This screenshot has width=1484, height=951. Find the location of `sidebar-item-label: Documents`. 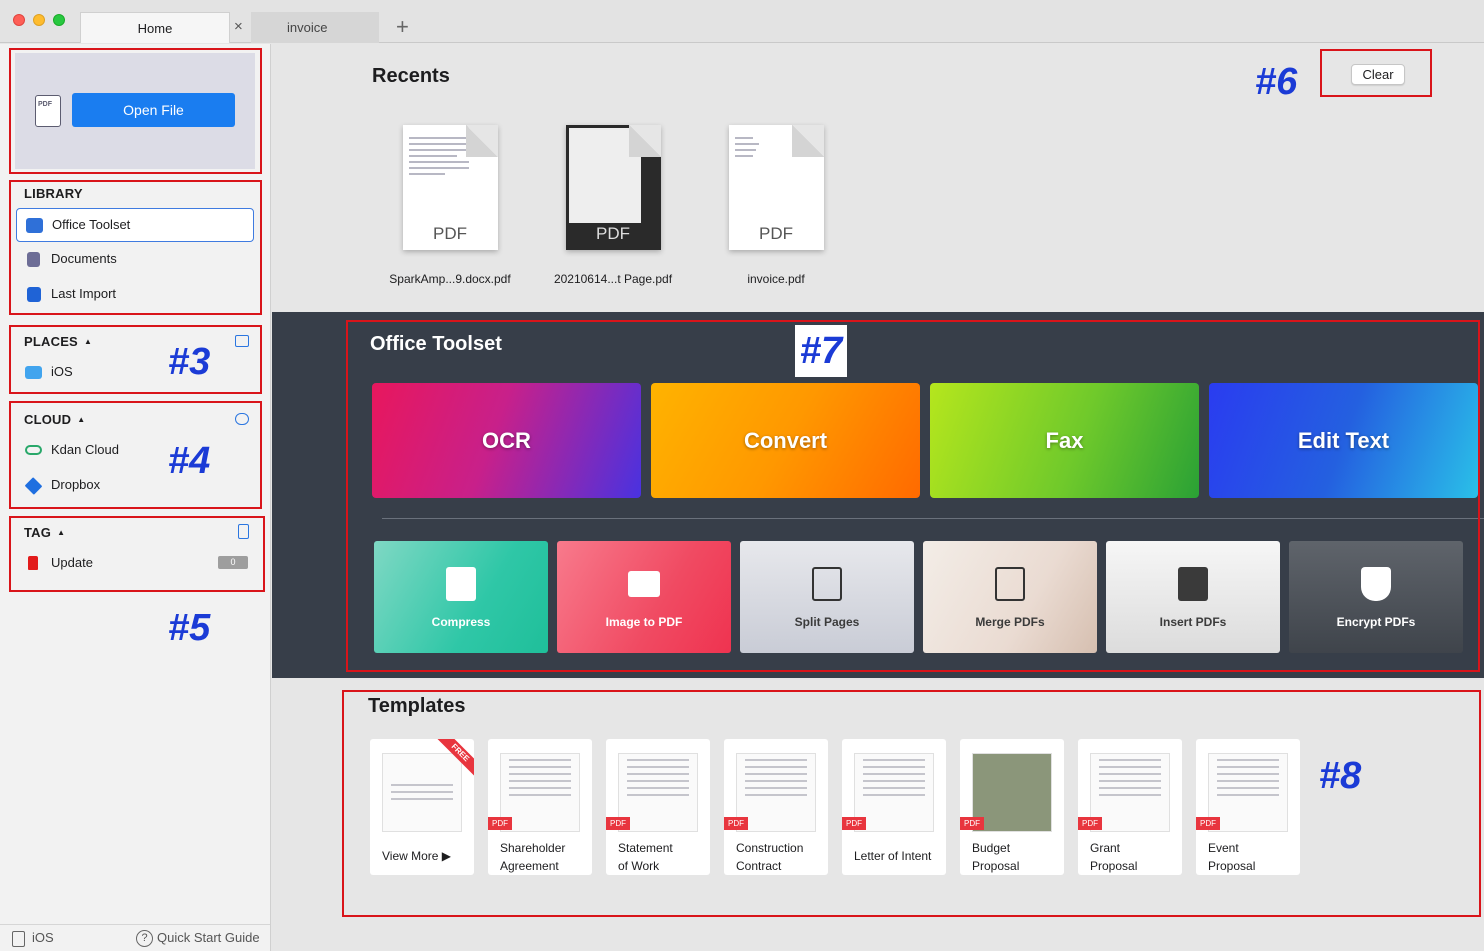

sidebar-item-label: Documents is located at coordinates (84, 258).